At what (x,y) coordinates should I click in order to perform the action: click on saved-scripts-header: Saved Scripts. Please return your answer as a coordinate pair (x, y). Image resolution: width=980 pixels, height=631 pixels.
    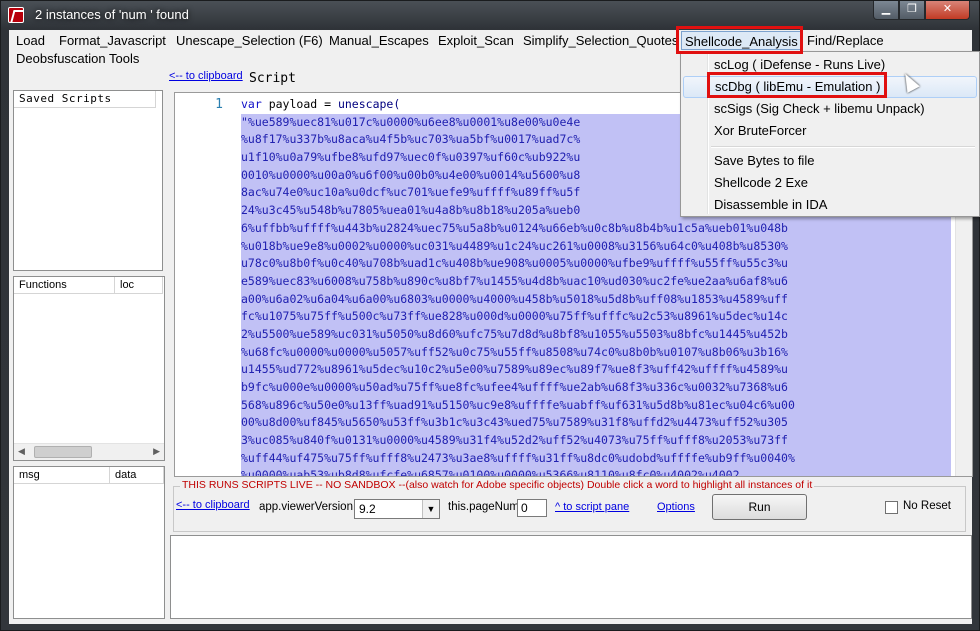
    Looking at the image, I should click on (85, 99).